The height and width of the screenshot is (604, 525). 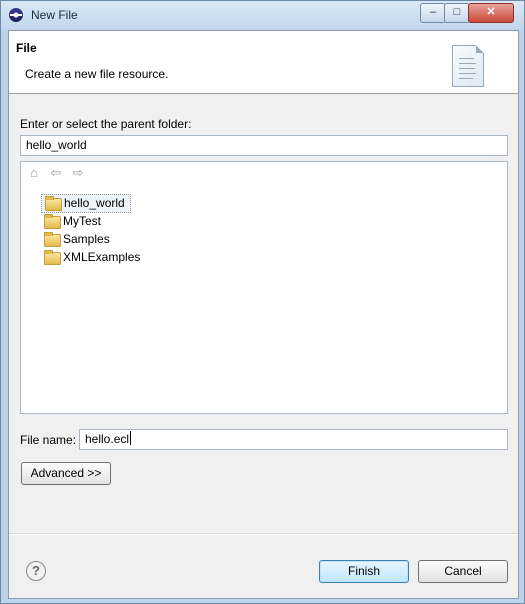 I want to click on wizard-banner: File Create a new file resource., so click(x=263, y=62).